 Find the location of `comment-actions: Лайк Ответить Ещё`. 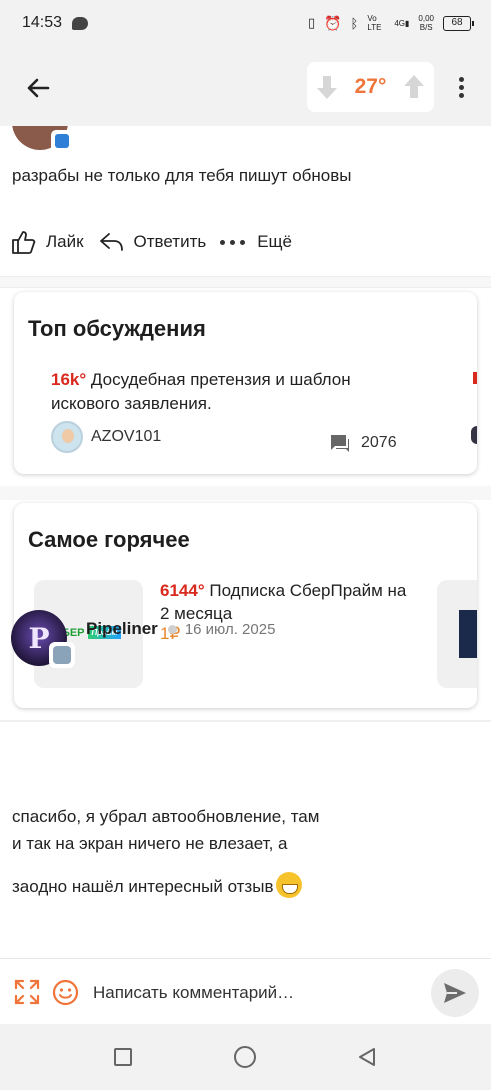

comment-actions: Лайк Ответить Ещё is located at coordinates (158, 242).